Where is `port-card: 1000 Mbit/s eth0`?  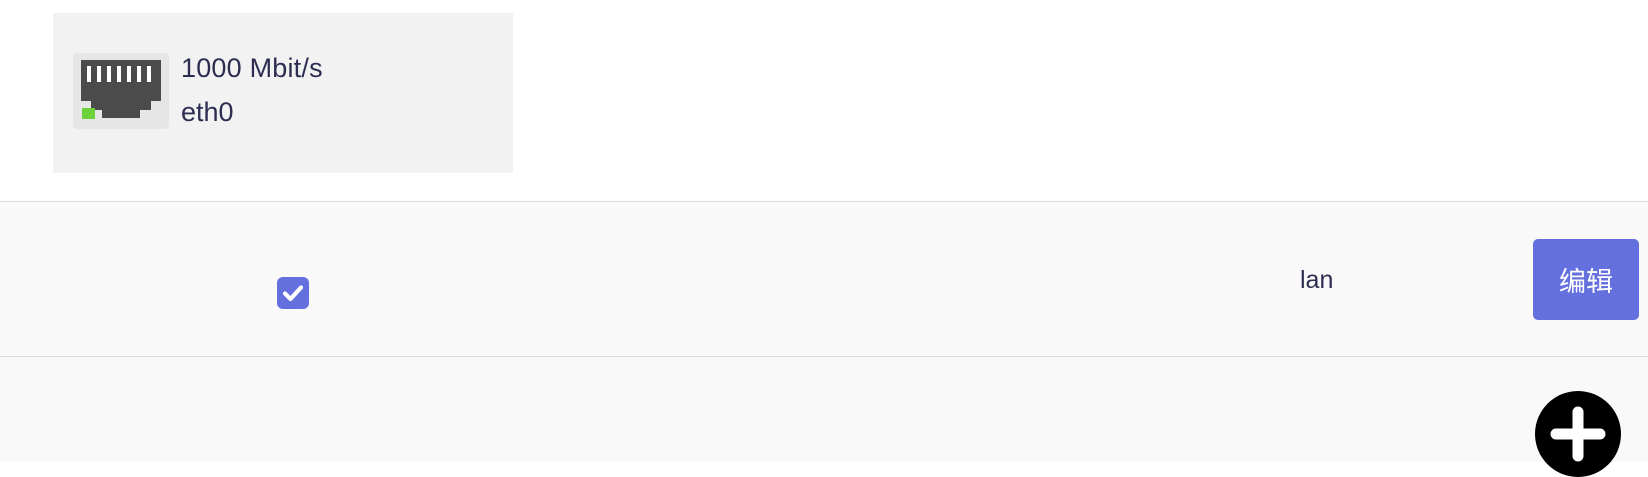
port-card: 1000 Mbit/s eth0 is located at coordinates (283, 93).